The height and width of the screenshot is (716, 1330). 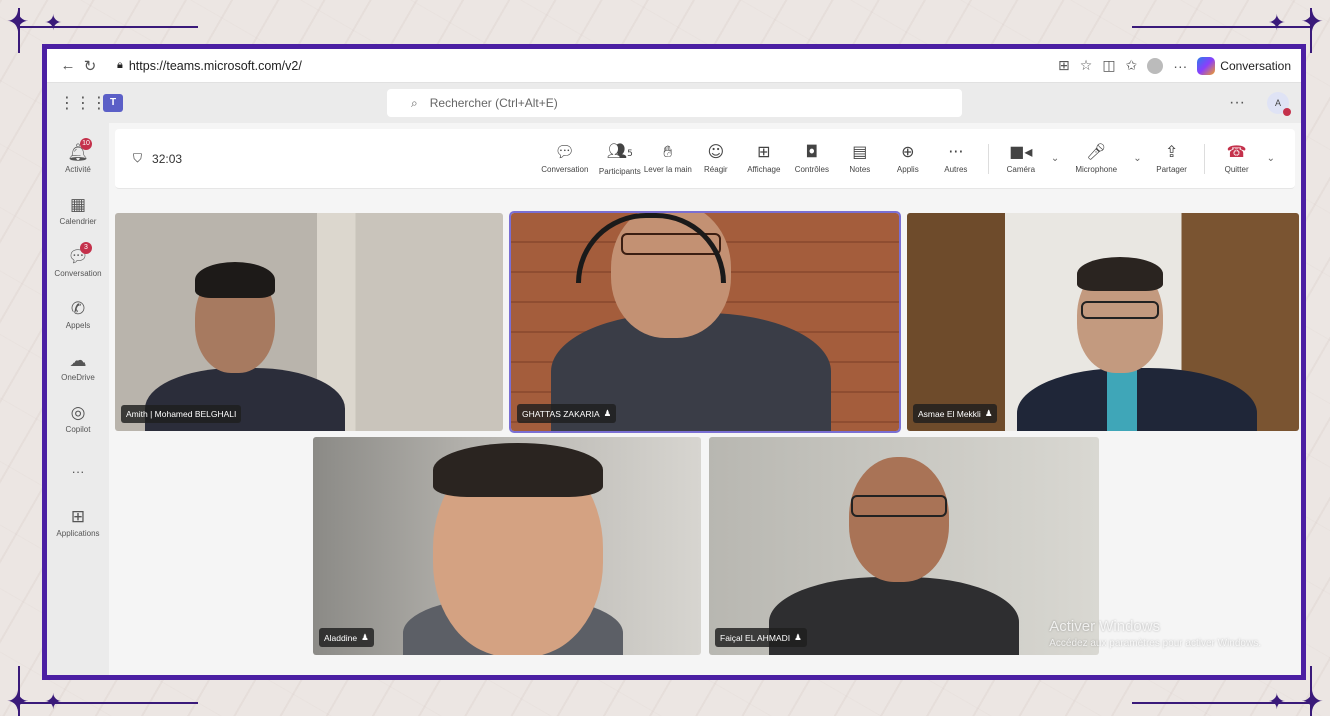 I want to click on participant-name: Faiçal EL AHMADI, so click(x=755, y=637).